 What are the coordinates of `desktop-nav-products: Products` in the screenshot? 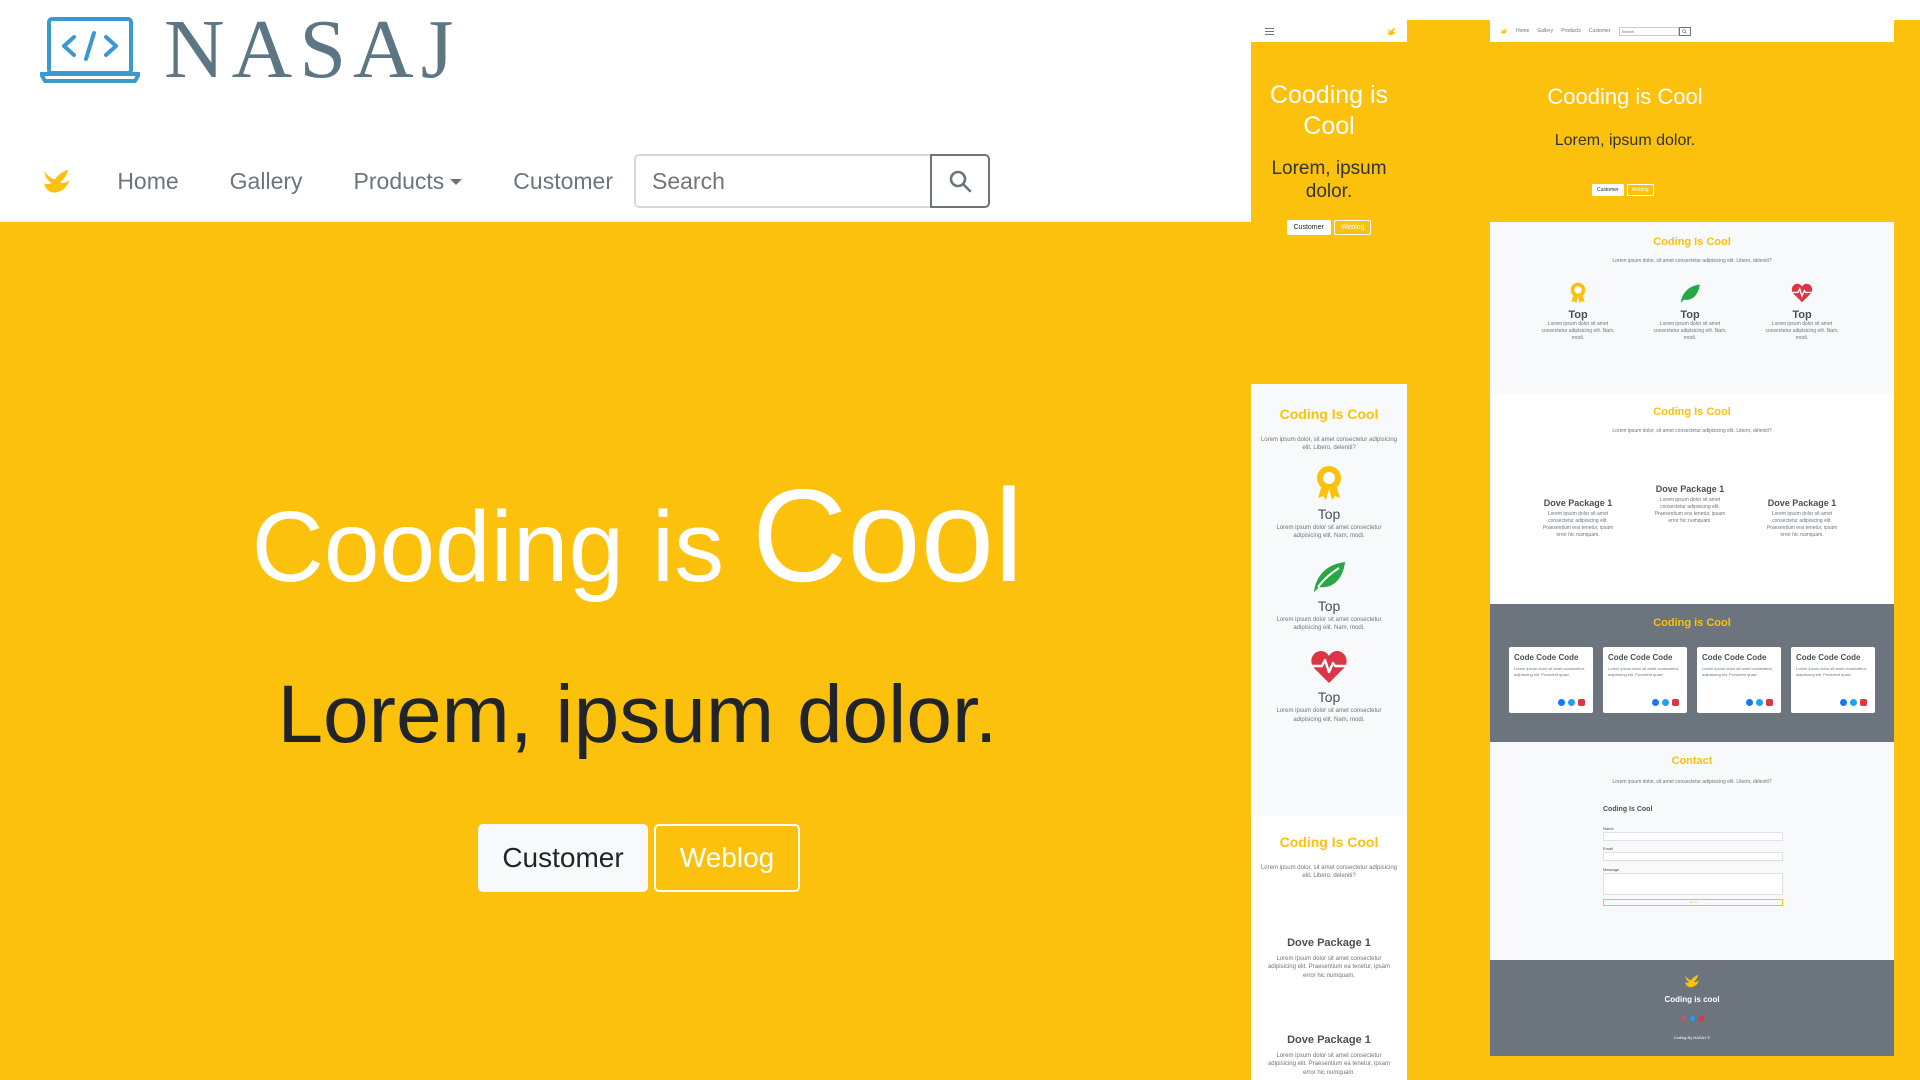 It's located at (1571, 31).